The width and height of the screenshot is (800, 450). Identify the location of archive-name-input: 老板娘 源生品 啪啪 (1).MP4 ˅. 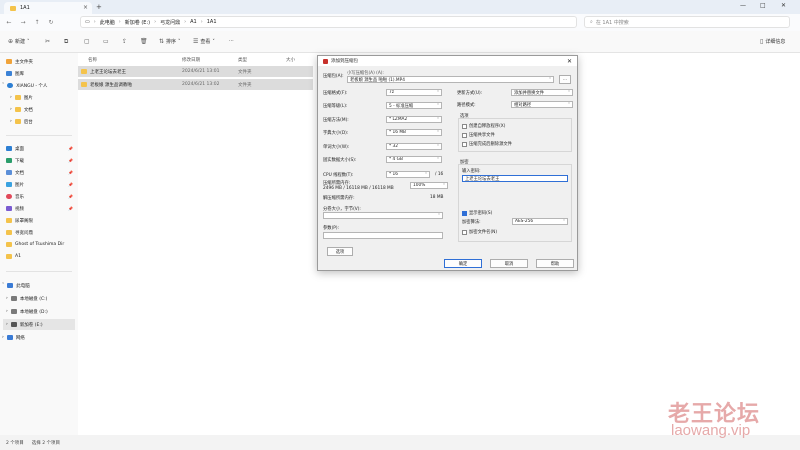
(450, 79).